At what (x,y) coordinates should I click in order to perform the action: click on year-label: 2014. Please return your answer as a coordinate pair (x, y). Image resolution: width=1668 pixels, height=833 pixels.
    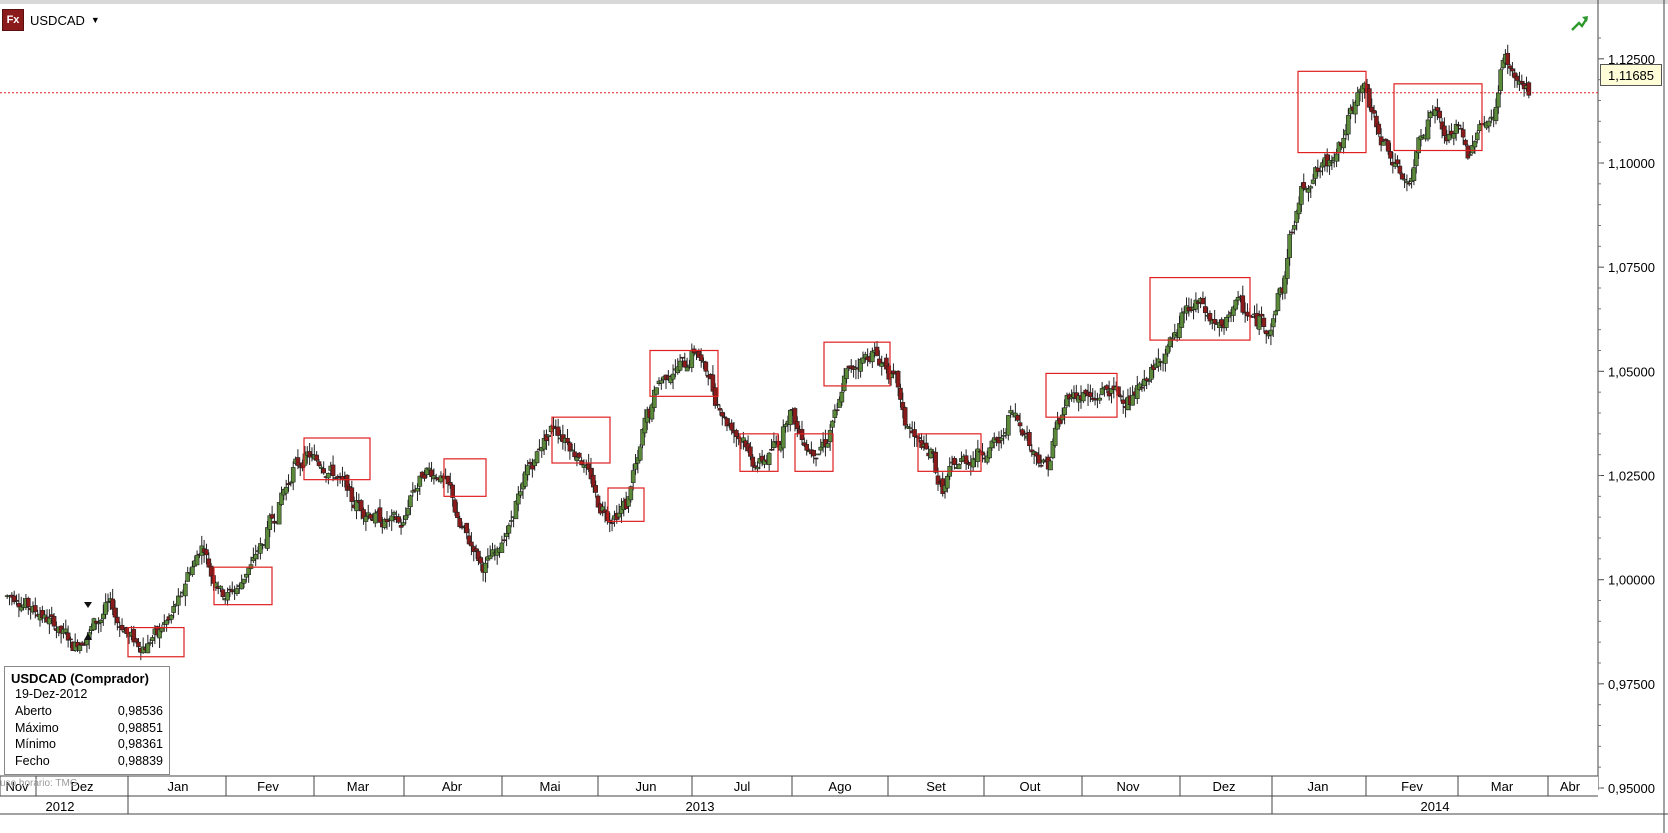
    Looking at the image, I should click on (1435, 806).